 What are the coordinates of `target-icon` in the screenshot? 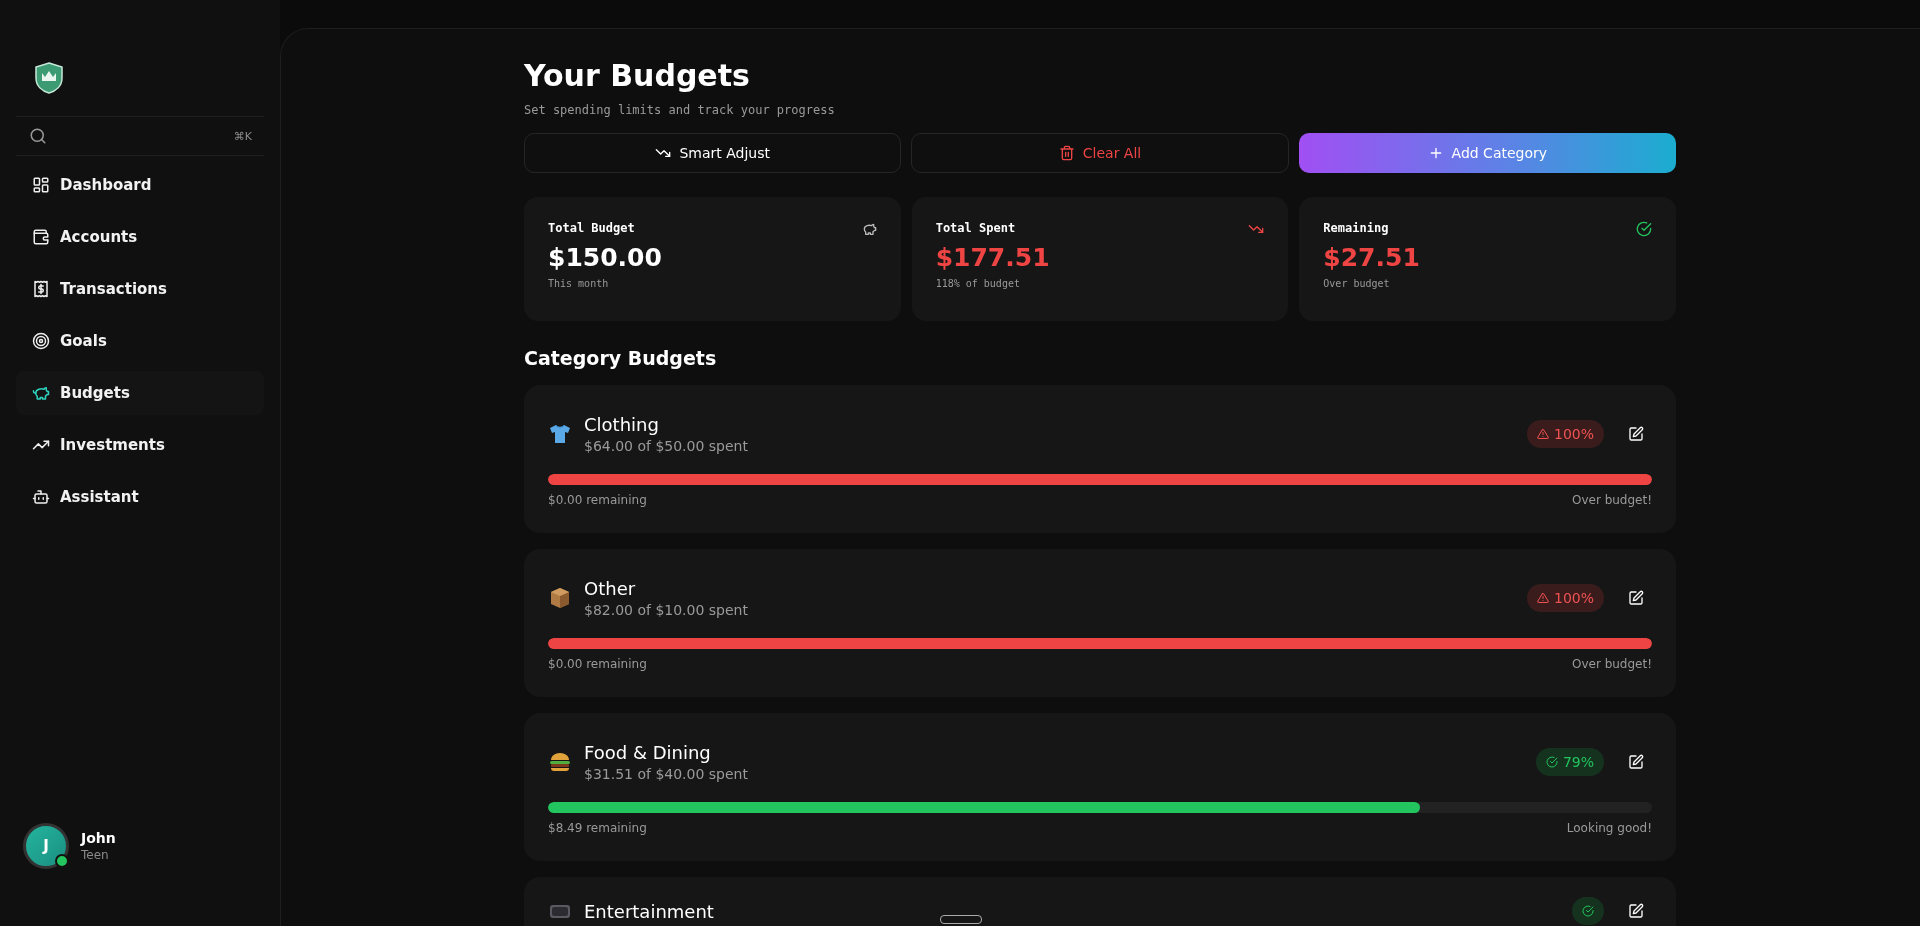 It's located at (41, 341).